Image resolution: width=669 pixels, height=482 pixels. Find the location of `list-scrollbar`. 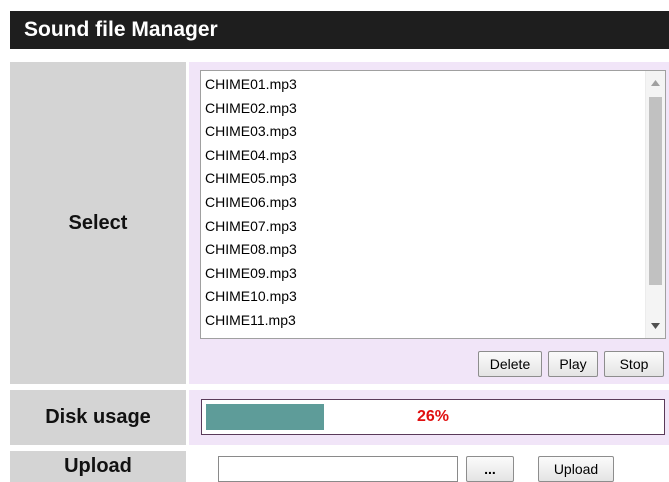

list-scrollbar is located at coordinates (655, 204).